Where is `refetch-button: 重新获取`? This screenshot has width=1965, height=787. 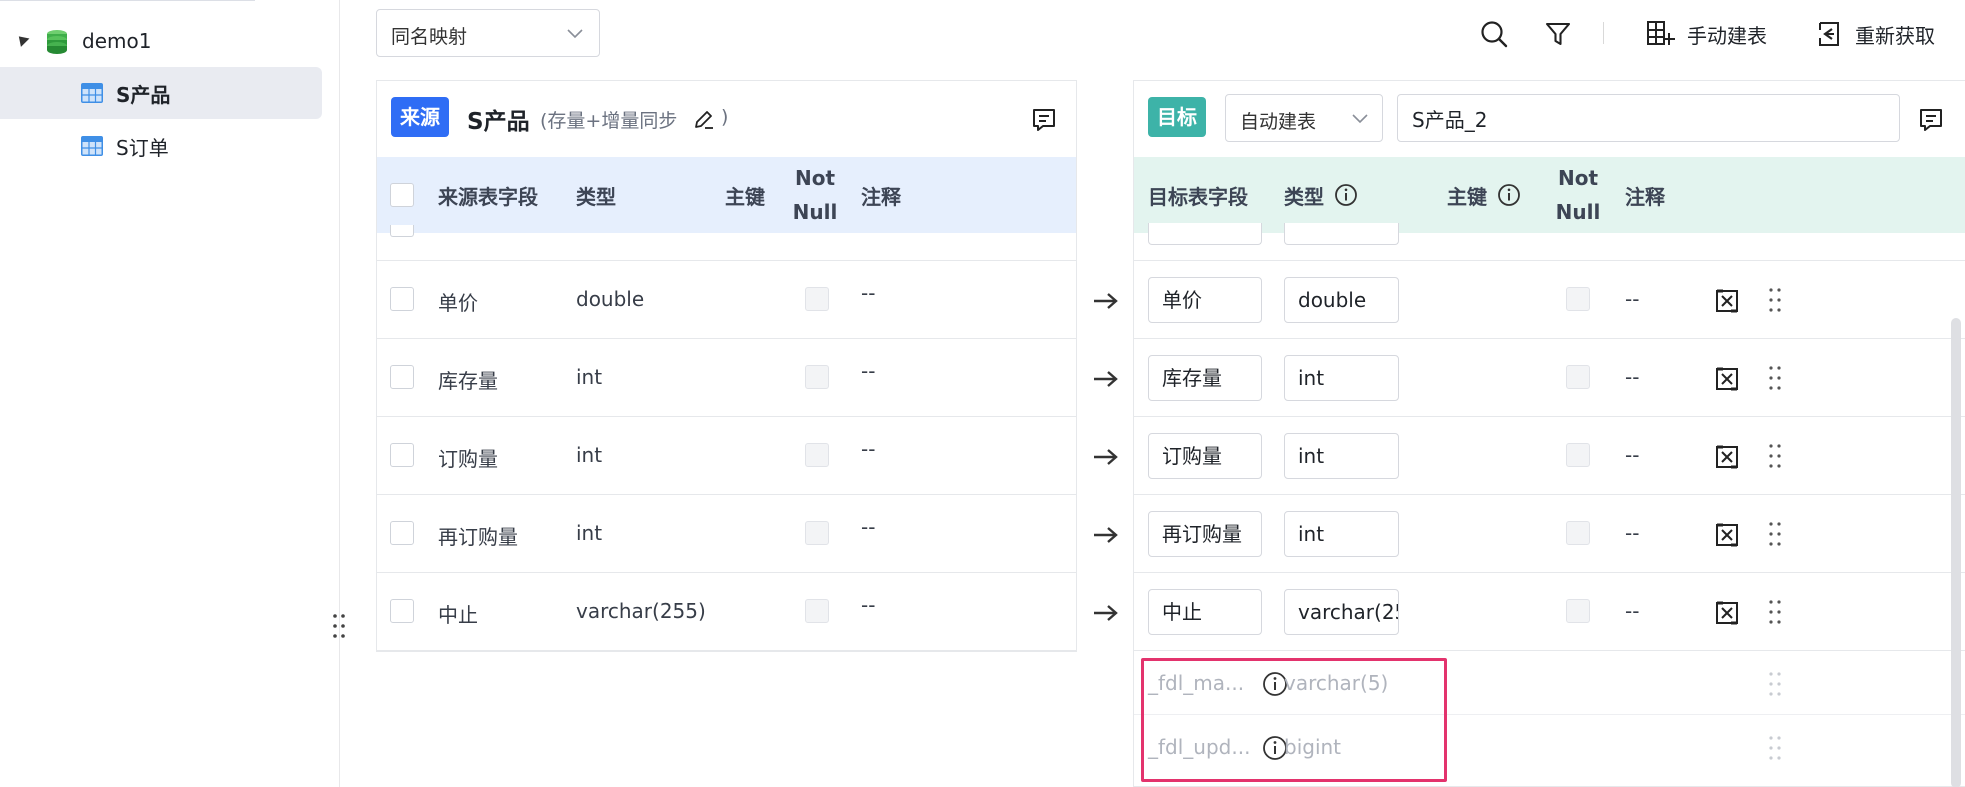
refetch-button: 重新获取 is located at coordinates (1895, 34).